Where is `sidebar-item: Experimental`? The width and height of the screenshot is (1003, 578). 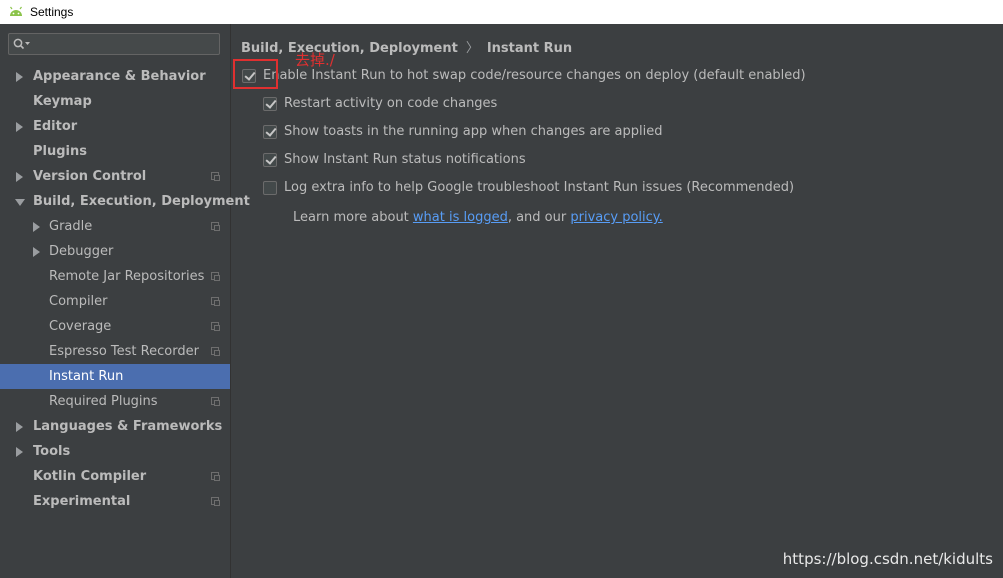
sidebar-item: Experimental is located at coordinates (115, 501).